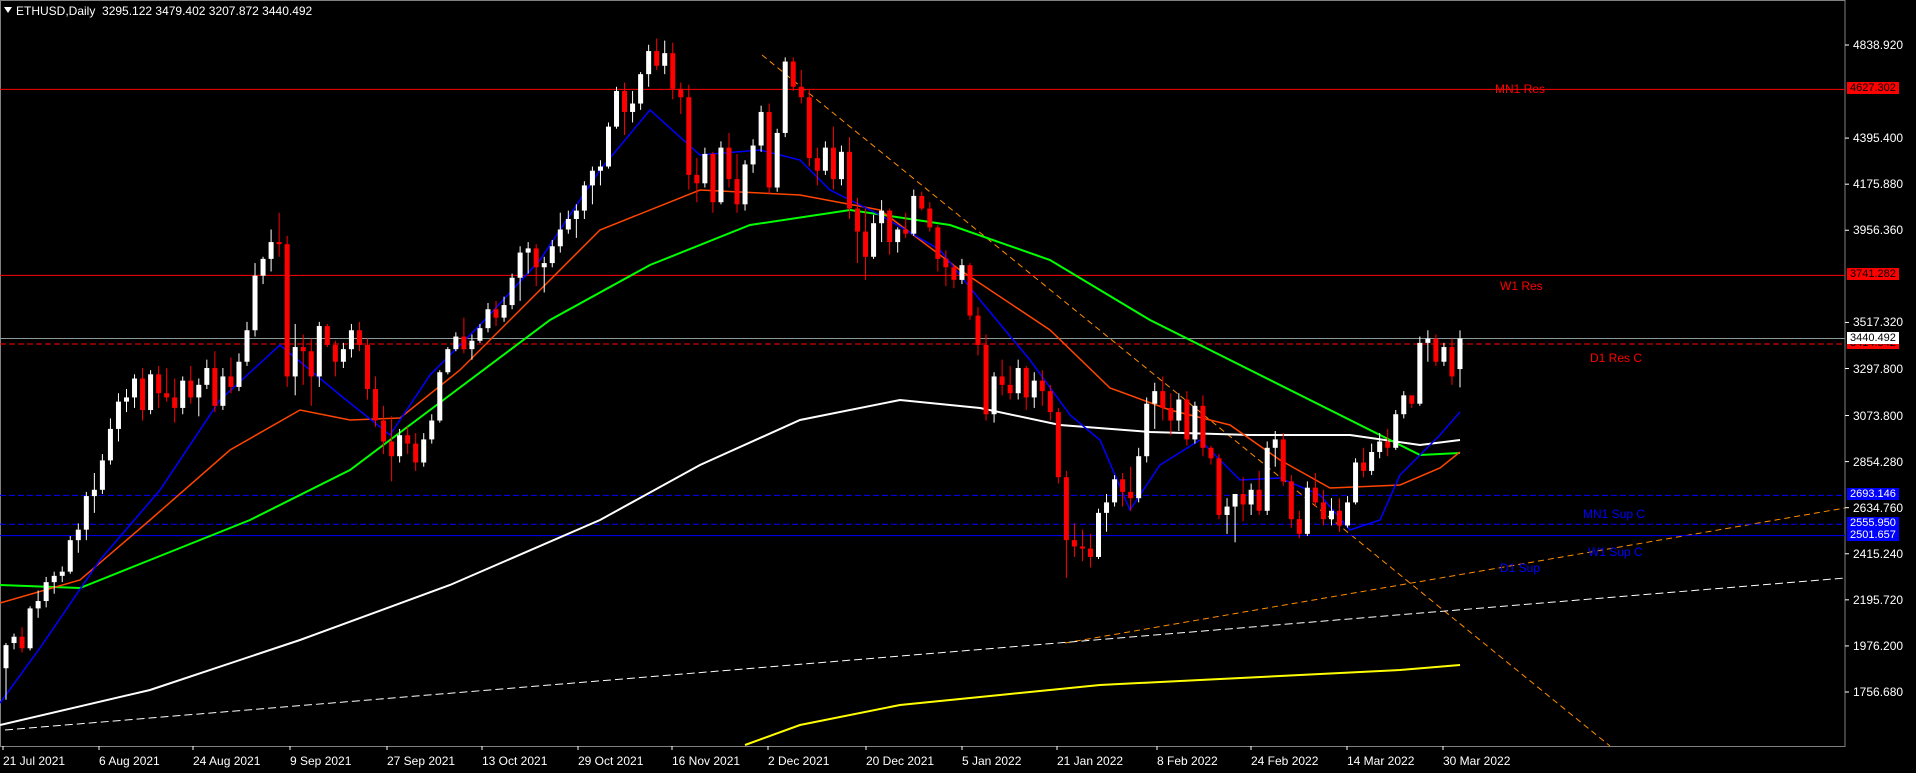  What do you see at coordinates (8, 10) in the screenshot?
I see `collapse-triangle-icon` at bounding box center [8, 10].